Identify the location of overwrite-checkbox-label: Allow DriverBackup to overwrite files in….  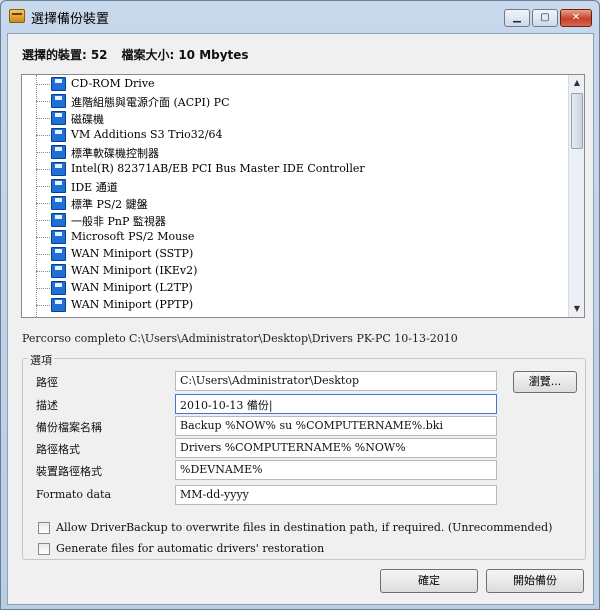
(304, 527).